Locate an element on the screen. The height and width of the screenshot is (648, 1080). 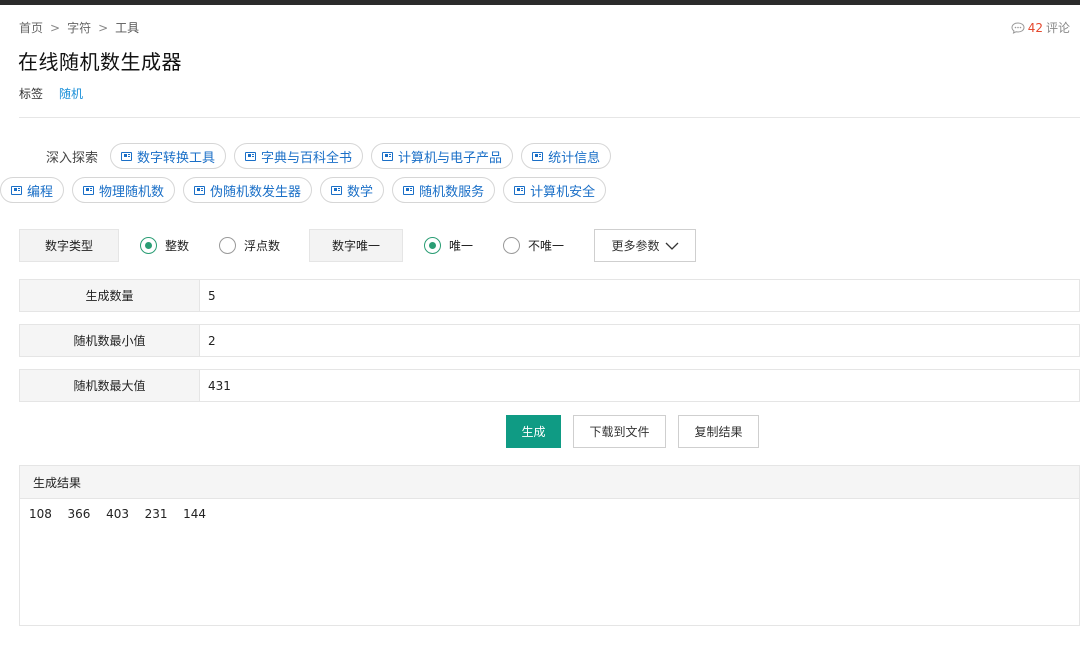
result-header: 生成结果 is located at coordinates (549, 482).